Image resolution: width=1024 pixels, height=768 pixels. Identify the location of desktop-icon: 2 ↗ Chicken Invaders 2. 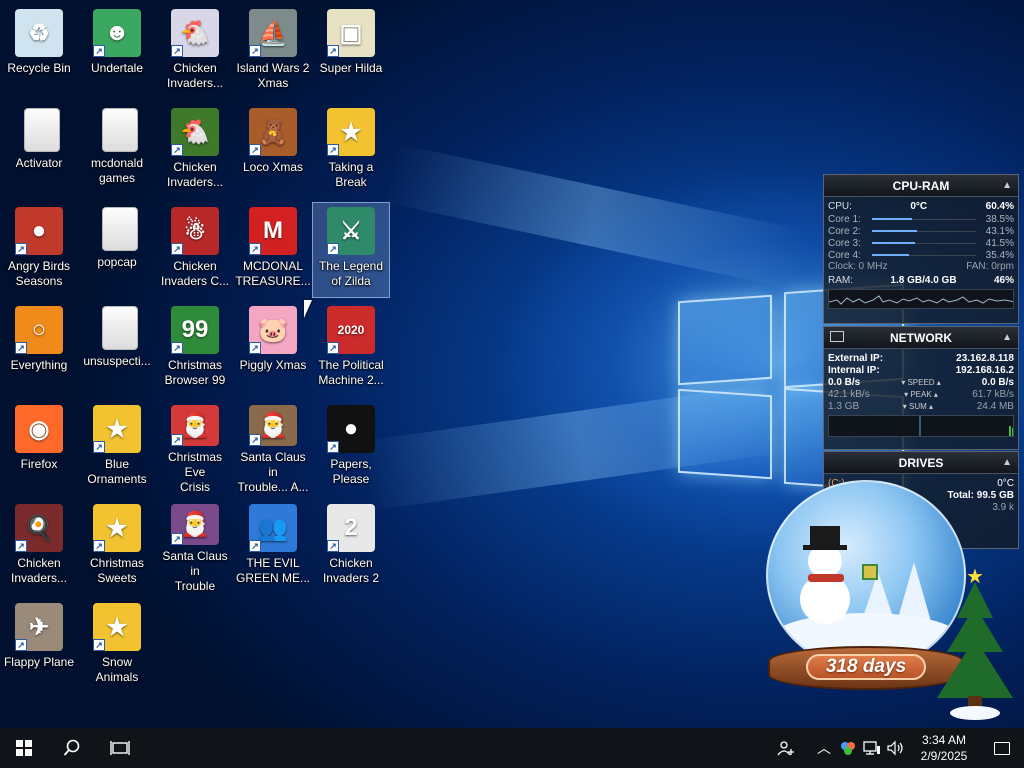
(351, 547).